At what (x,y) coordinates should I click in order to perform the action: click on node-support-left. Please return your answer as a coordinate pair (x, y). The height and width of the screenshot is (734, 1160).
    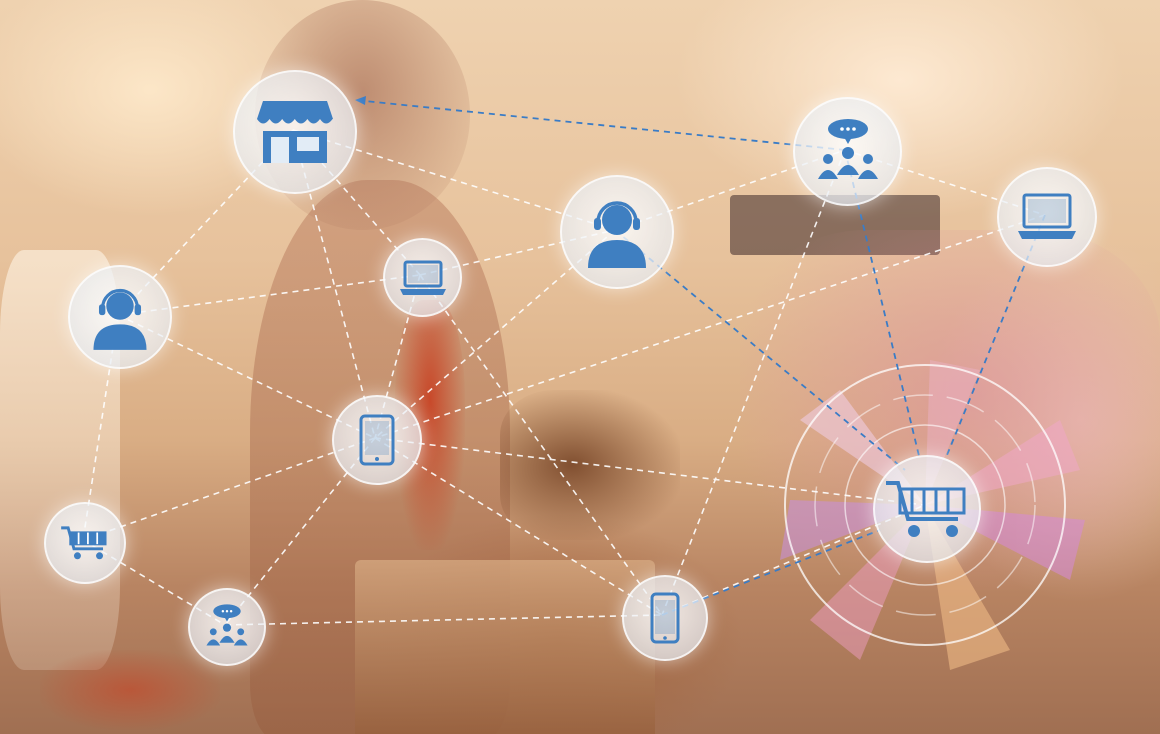
    Looking at the image, I should click on (120, 317).